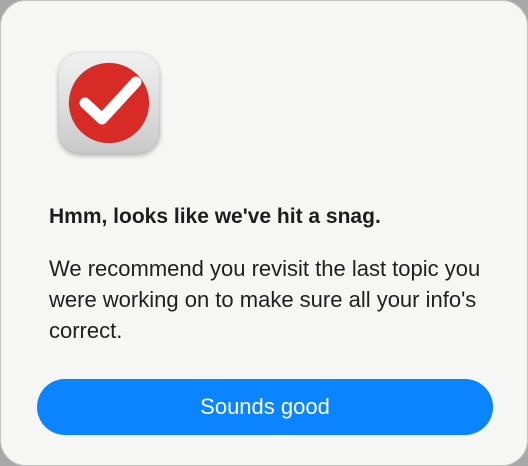  What do you see at coordinates (265, 407) in the screenshot?
I see `sounds-good-button: Sounds good` at bounding box center [265, 407].